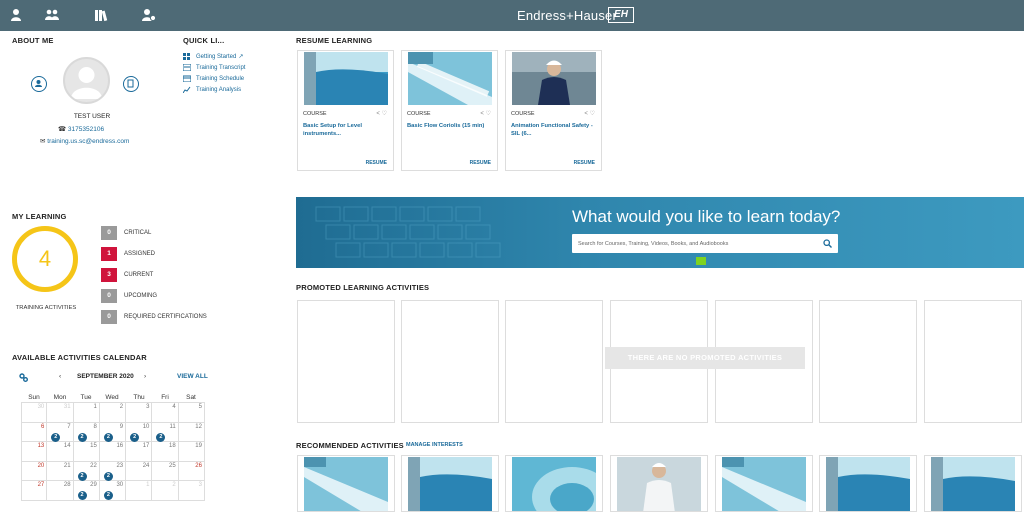 Image resolution: width=1024 pixels, height=512 pixels. I want to click on top-navigation-bar: Endress+Hauser EH, so click(512, 15).